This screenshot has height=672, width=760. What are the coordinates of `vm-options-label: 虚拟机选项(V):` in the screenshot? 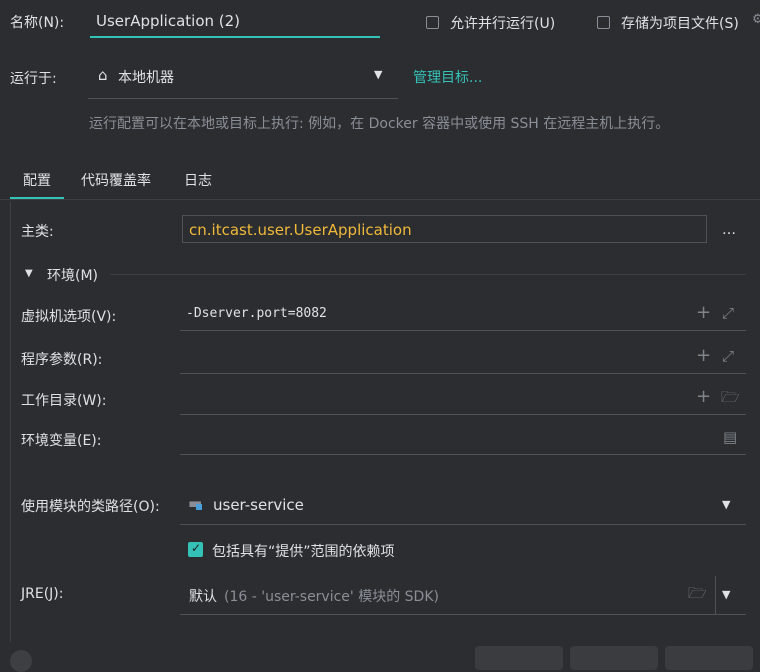 It's located at (69, 317).